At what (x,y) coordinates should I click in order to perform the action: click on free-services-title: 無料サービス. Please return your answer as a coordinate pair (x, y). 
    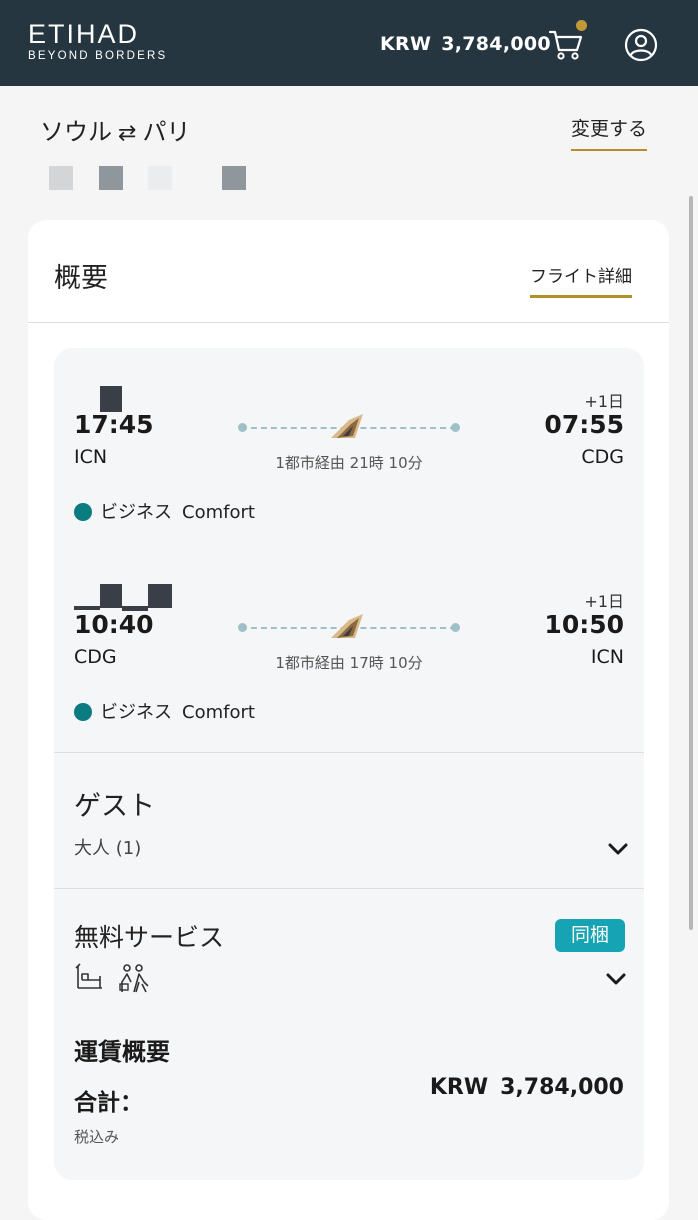
    Looking at the image, I should click on (149, 937).